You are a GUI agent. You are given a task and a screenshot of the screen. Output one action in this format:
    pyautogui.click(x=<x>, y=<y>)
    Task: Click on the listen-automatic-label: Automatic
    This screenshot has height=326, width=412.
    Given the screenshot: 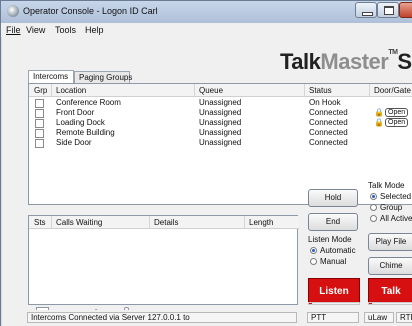 What is the action you would take?
    pyautogui.click(x=338, y=250)
    